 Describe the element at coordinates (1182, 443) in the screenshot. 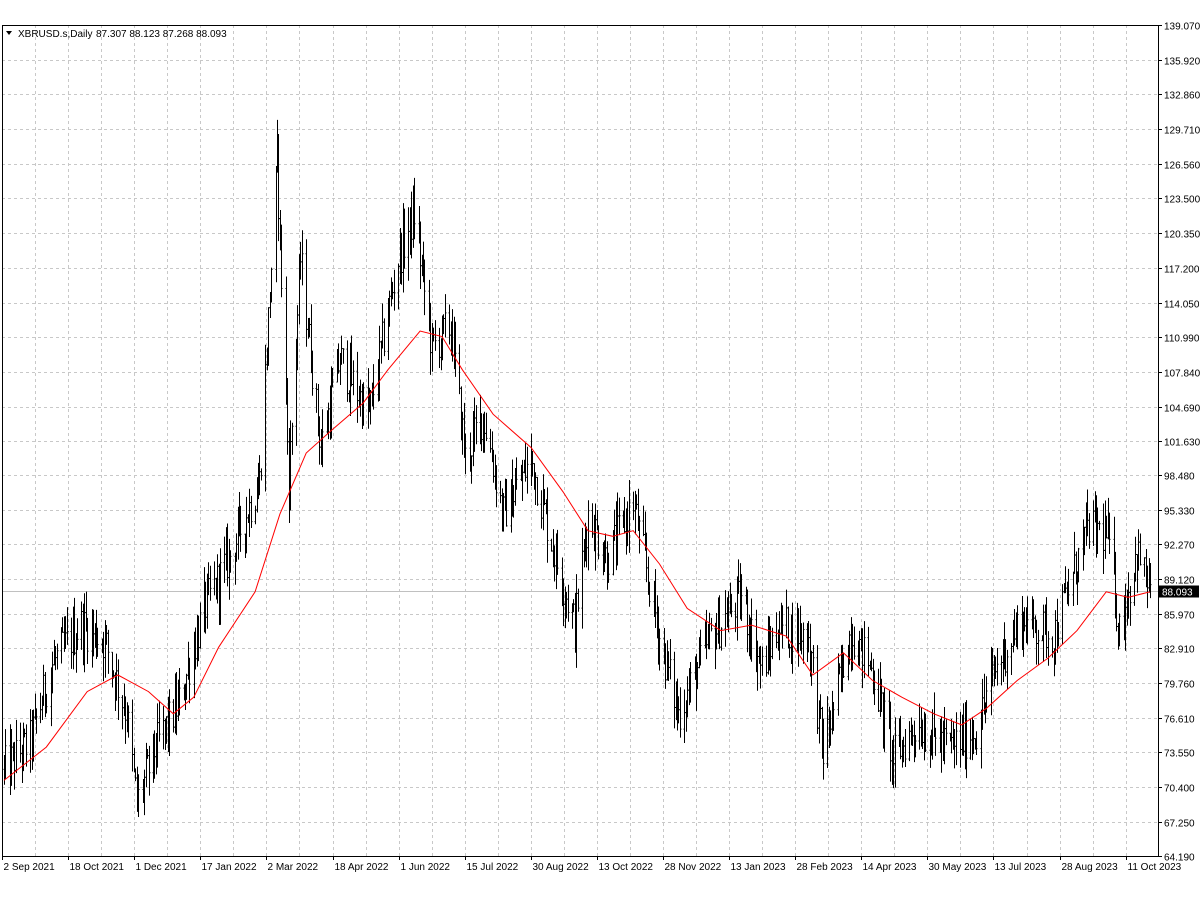

I see `y-tick-label: 101.630` at that location.